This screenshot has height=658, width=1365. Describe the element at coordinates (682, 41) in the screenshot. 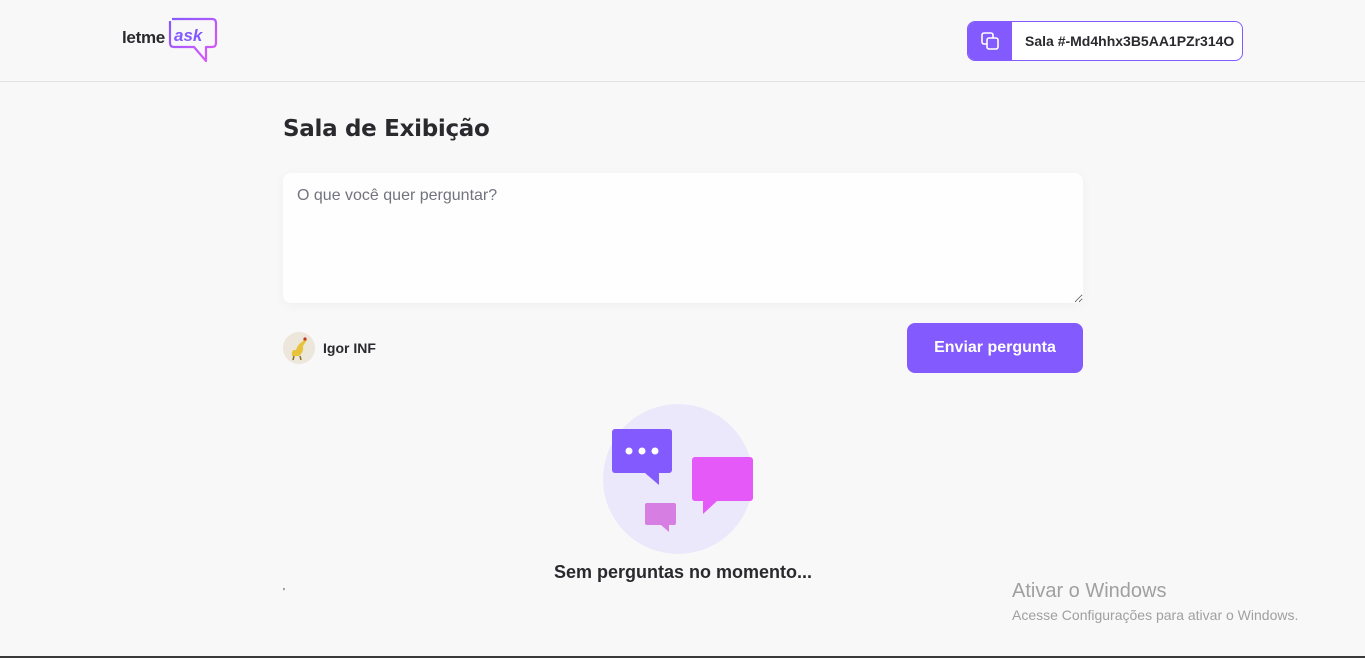

I see `page-header: letme ask Sala #-Md4hhx3B5AA1PZr314O` at that location.